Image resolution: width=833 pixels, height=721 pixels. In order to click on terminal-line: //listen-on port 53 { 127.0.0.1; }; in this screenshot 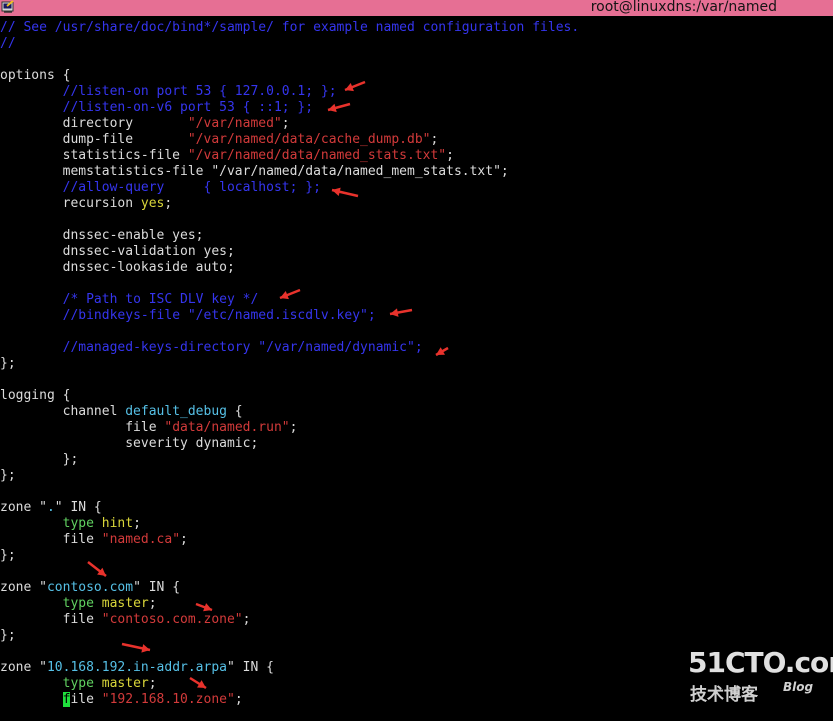, I will do `click(416, 92)`.